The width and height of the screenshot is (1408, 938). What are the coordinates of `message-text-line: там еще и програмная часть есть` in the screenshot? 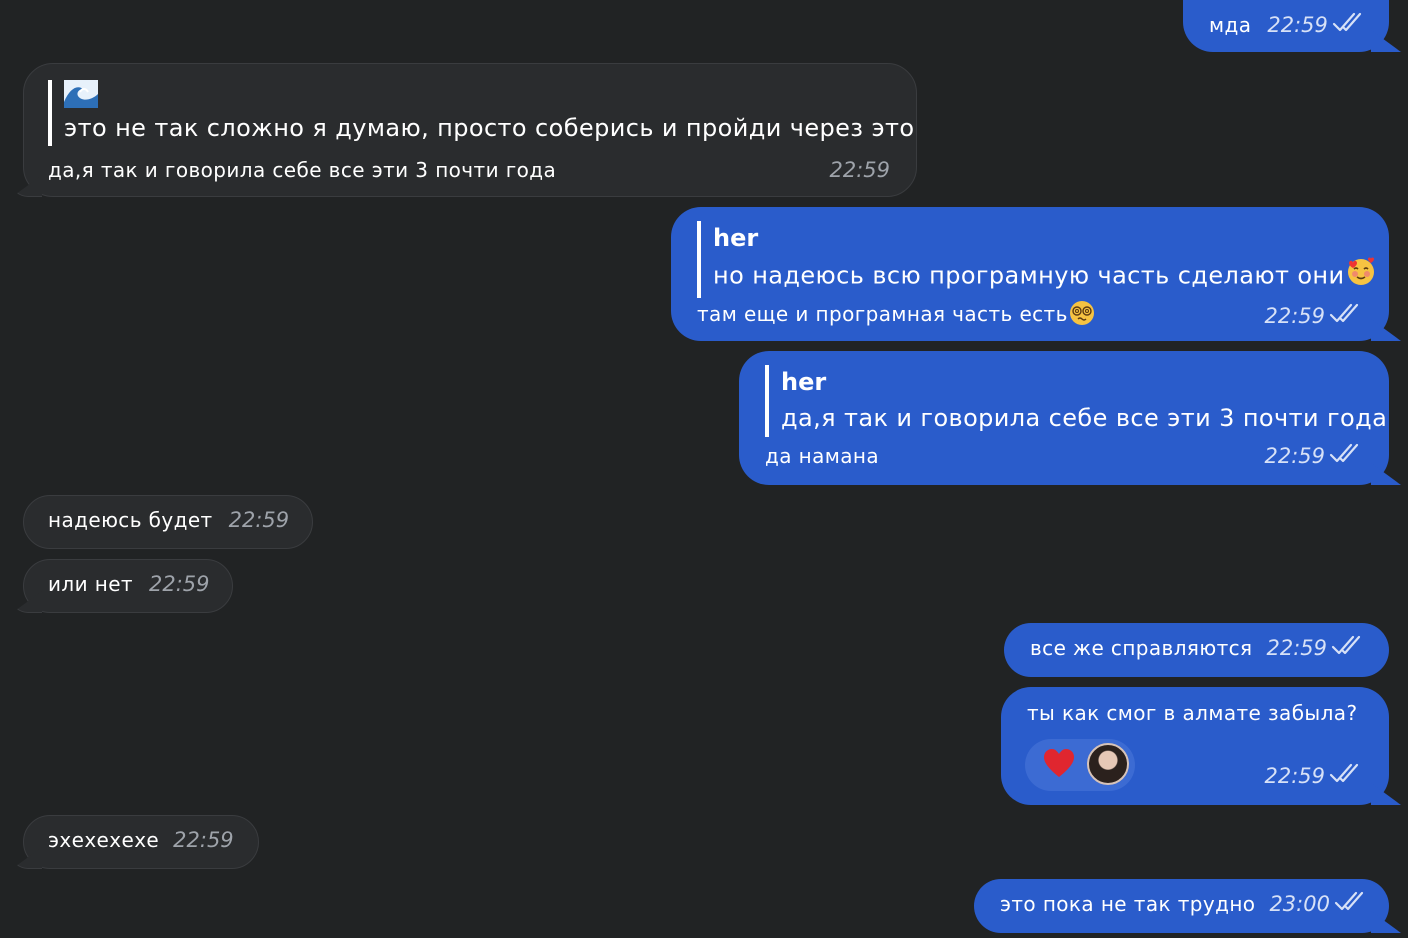 It's located at (896, 315).